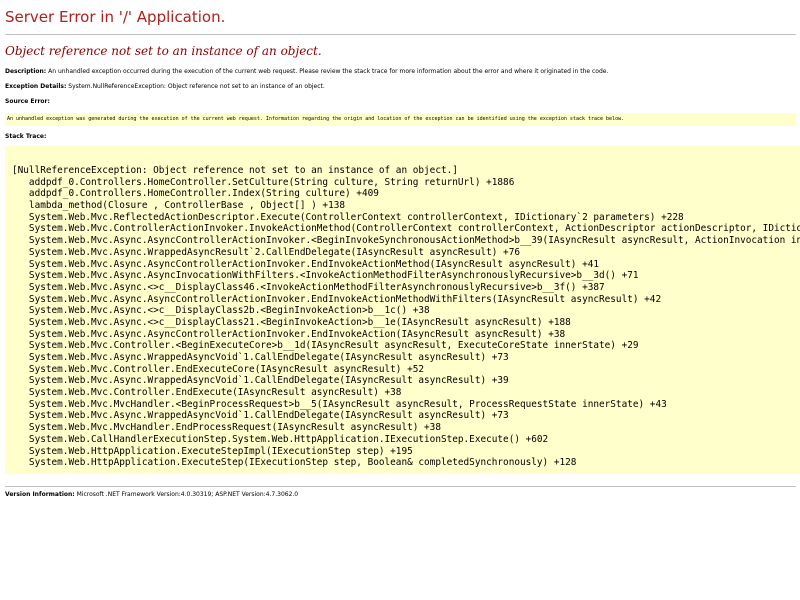  Describe the element at coordinates (115, 17) in the screenshot. I see `page-title: Server Error in '/' Application.` at that location.